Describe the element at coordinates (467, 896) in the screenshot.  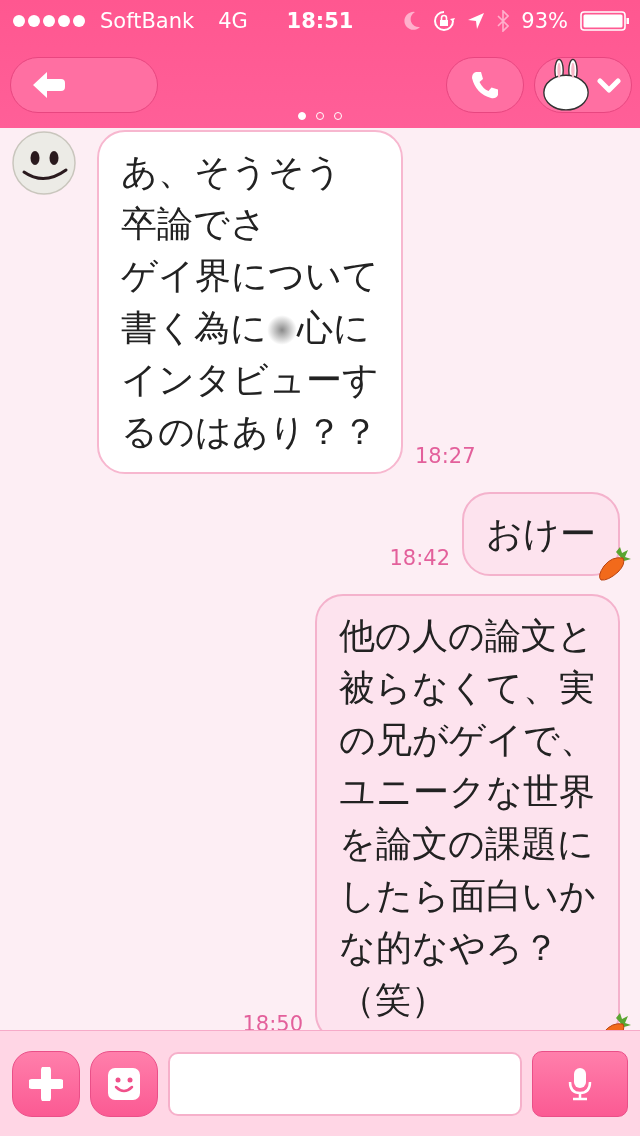
I see `message-text-line: したら面白いか` at that location.